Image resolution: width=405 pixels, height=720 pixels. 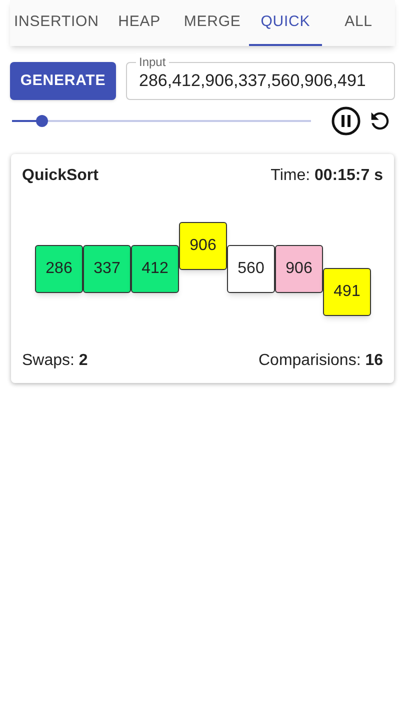 I want to click on tab: ALL, so click(x=359, y=23).